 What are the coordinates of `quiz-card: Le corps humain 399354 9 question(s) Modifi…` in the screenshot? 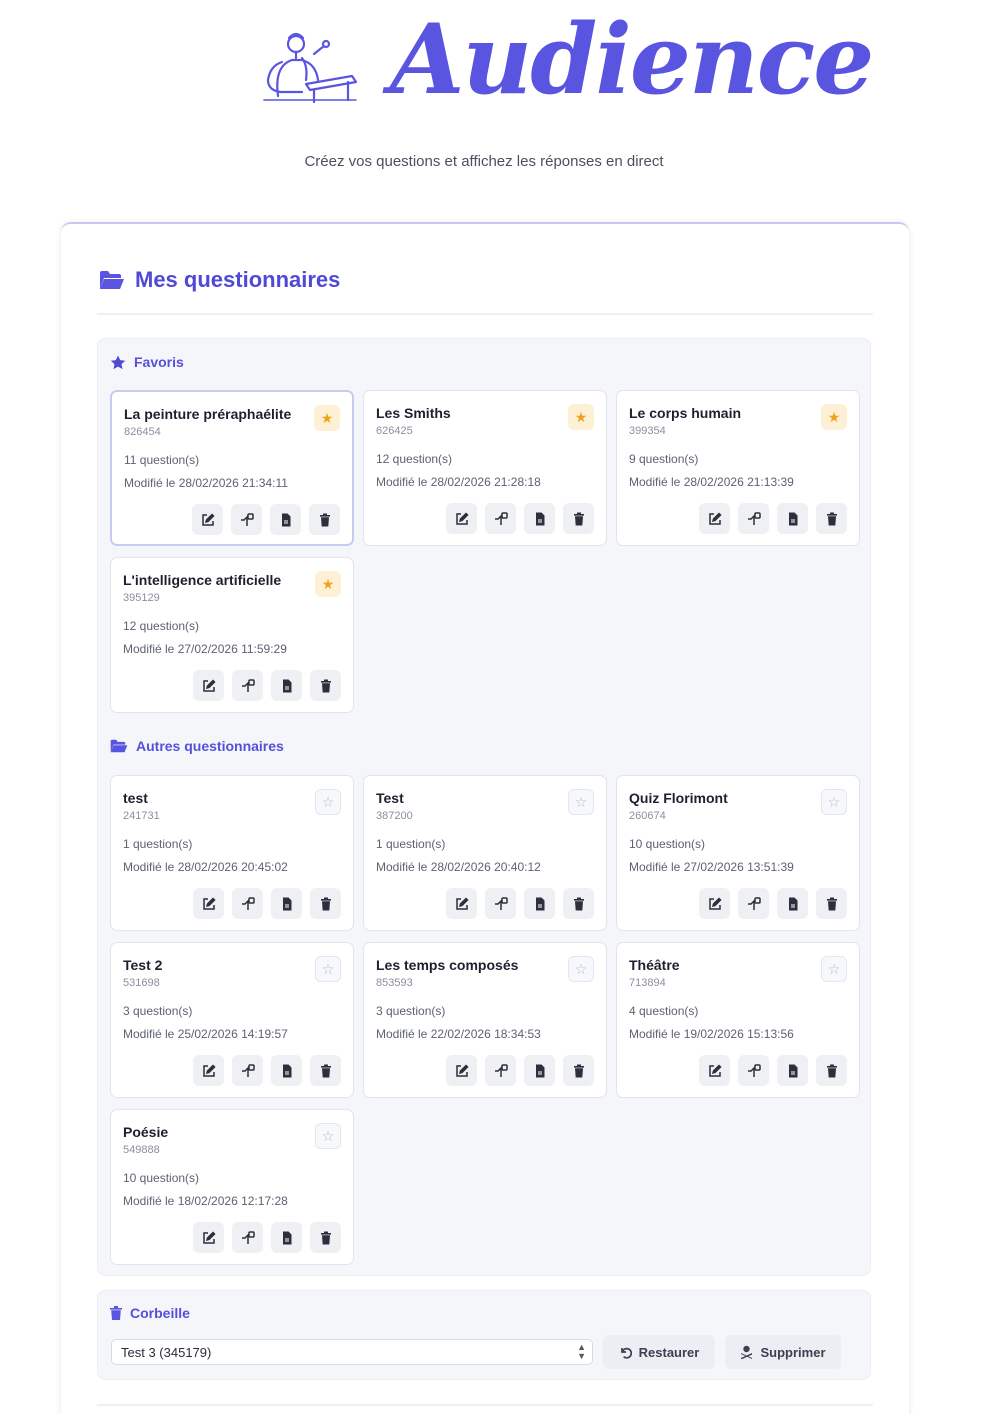 It's located at (738, 468).